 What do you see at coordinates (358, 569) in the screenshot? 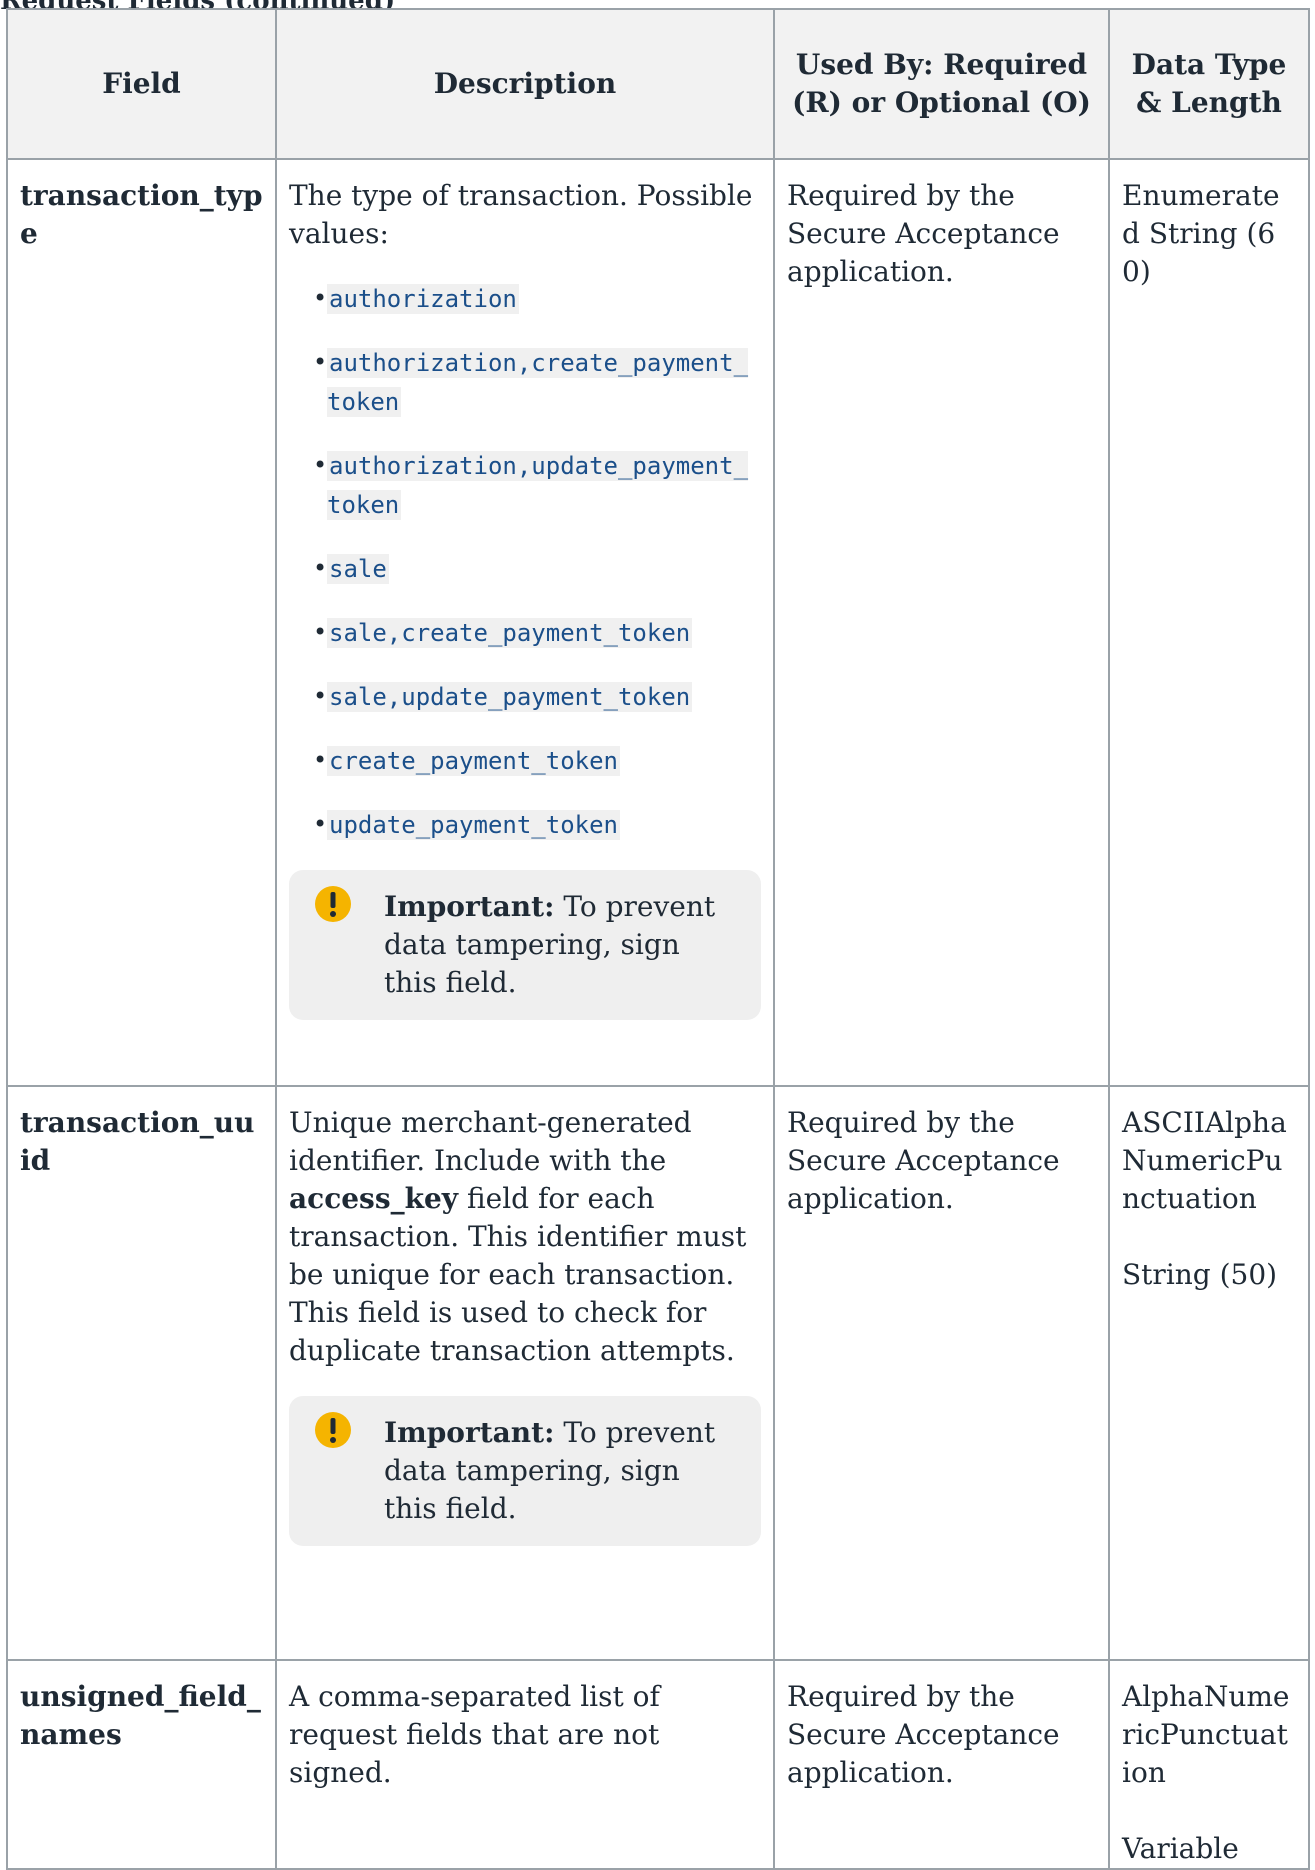
I see `value-code: sale` at bounding box center [358, 569].